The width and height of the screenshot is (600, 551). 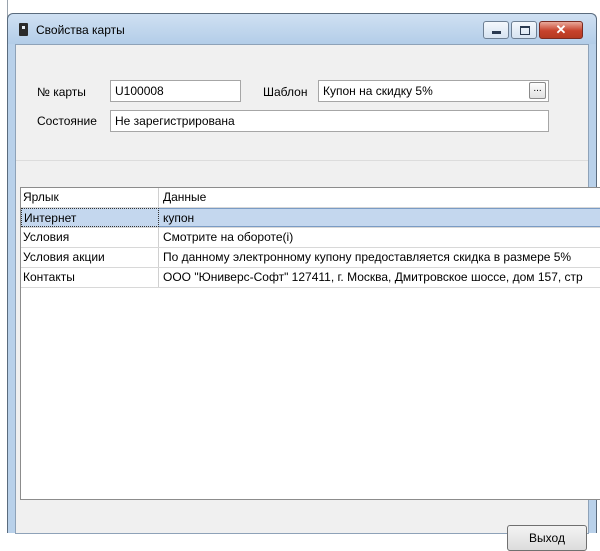 I want to click on column-header-label: Ярлык, so click(x=90, y=197).